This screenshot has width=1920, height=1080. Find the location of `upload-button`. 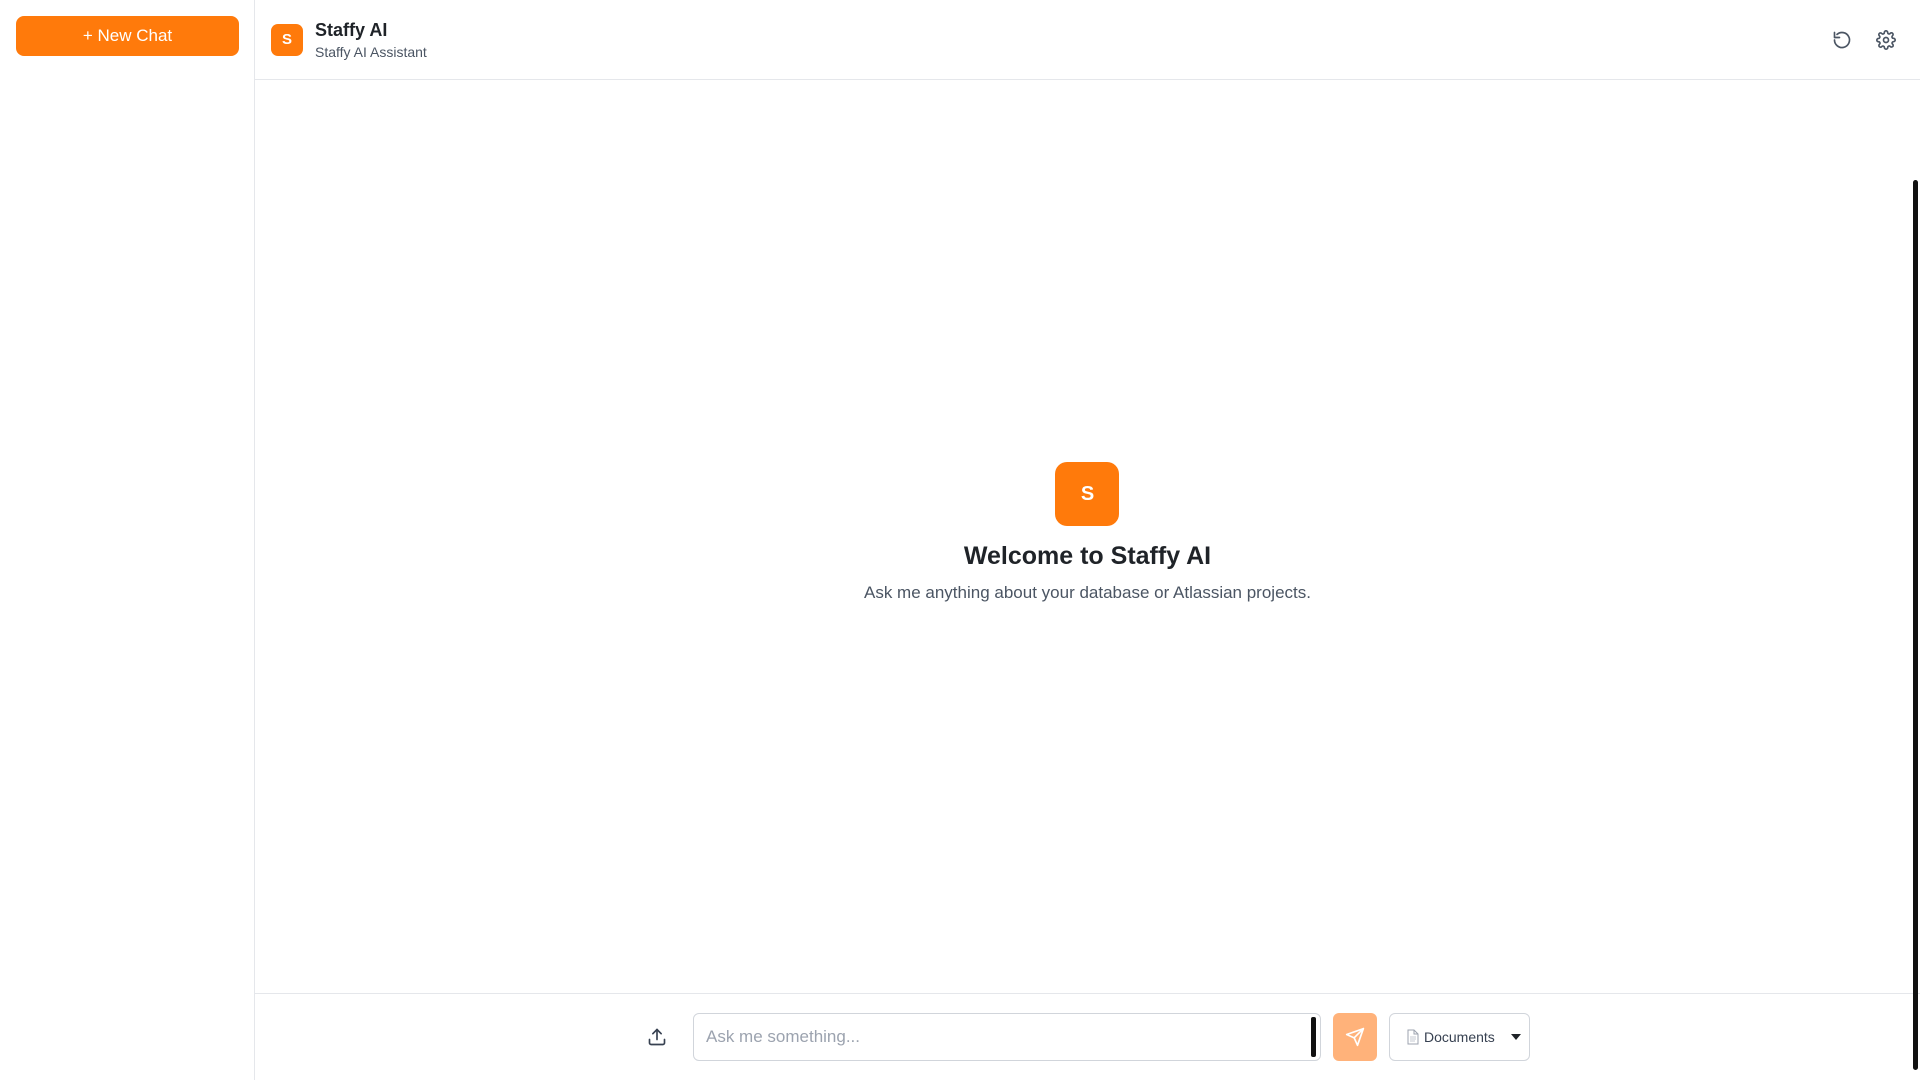

upload-button is located at coordinates (657, 1037).